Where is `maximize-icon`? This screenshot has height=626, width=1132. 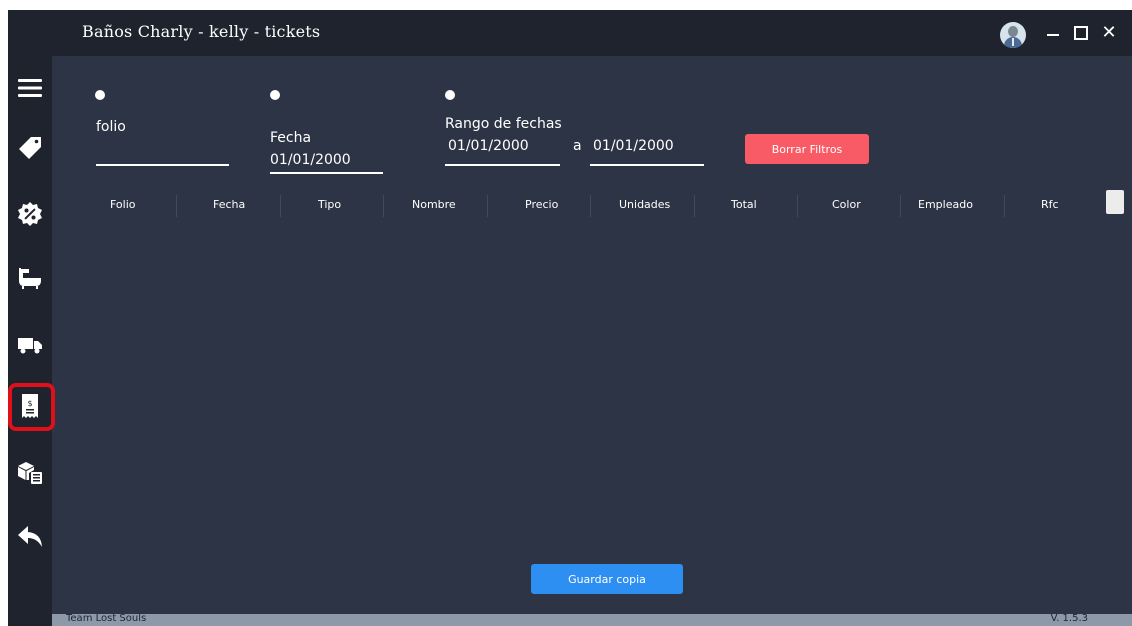 maximize-icon is located at coordinates (1081, 33).